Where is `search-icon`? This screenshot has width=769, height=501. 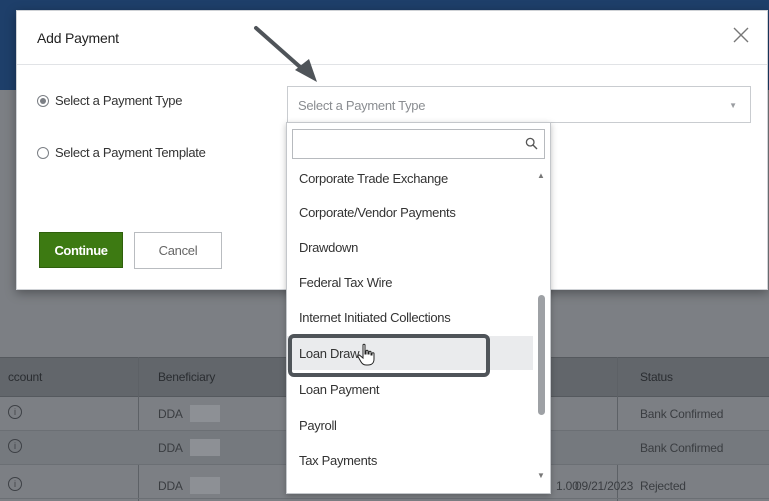
search-icon is located at coordinates (531, 143).